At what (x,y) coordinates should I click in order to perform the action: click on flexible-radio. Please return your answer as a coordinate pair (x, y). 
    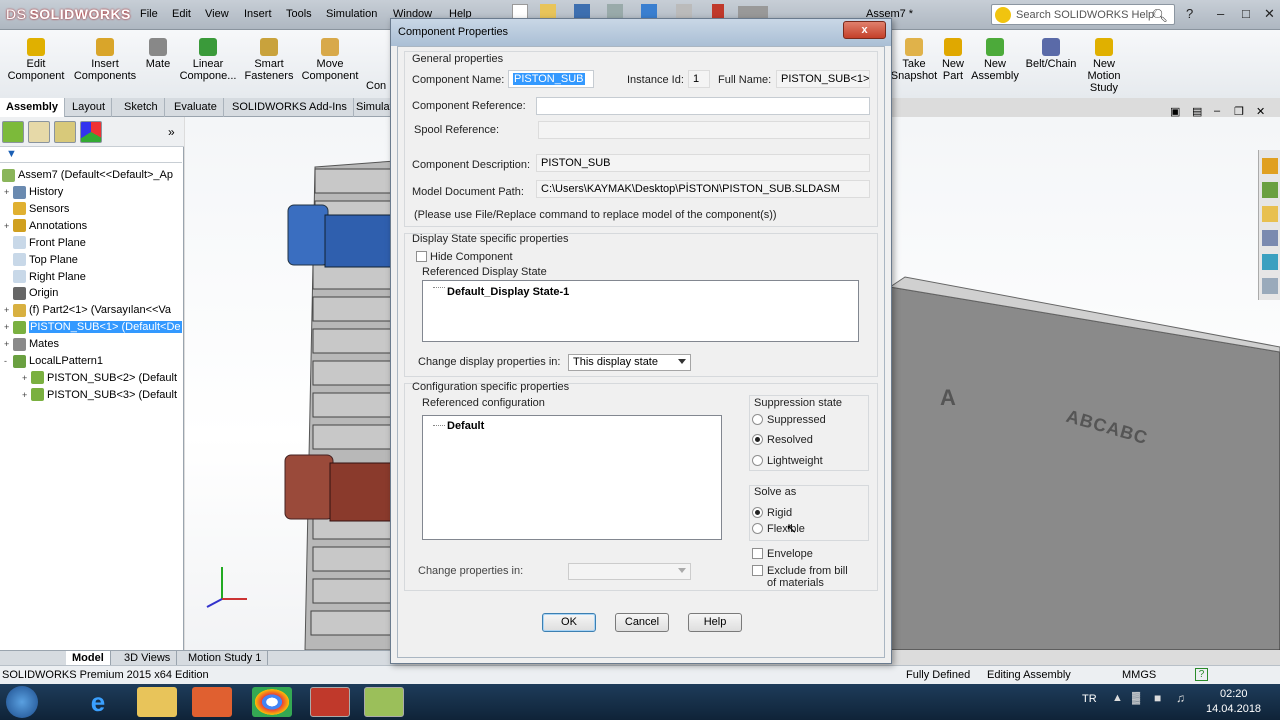
    Looking at the image, I should click on (757, 528).